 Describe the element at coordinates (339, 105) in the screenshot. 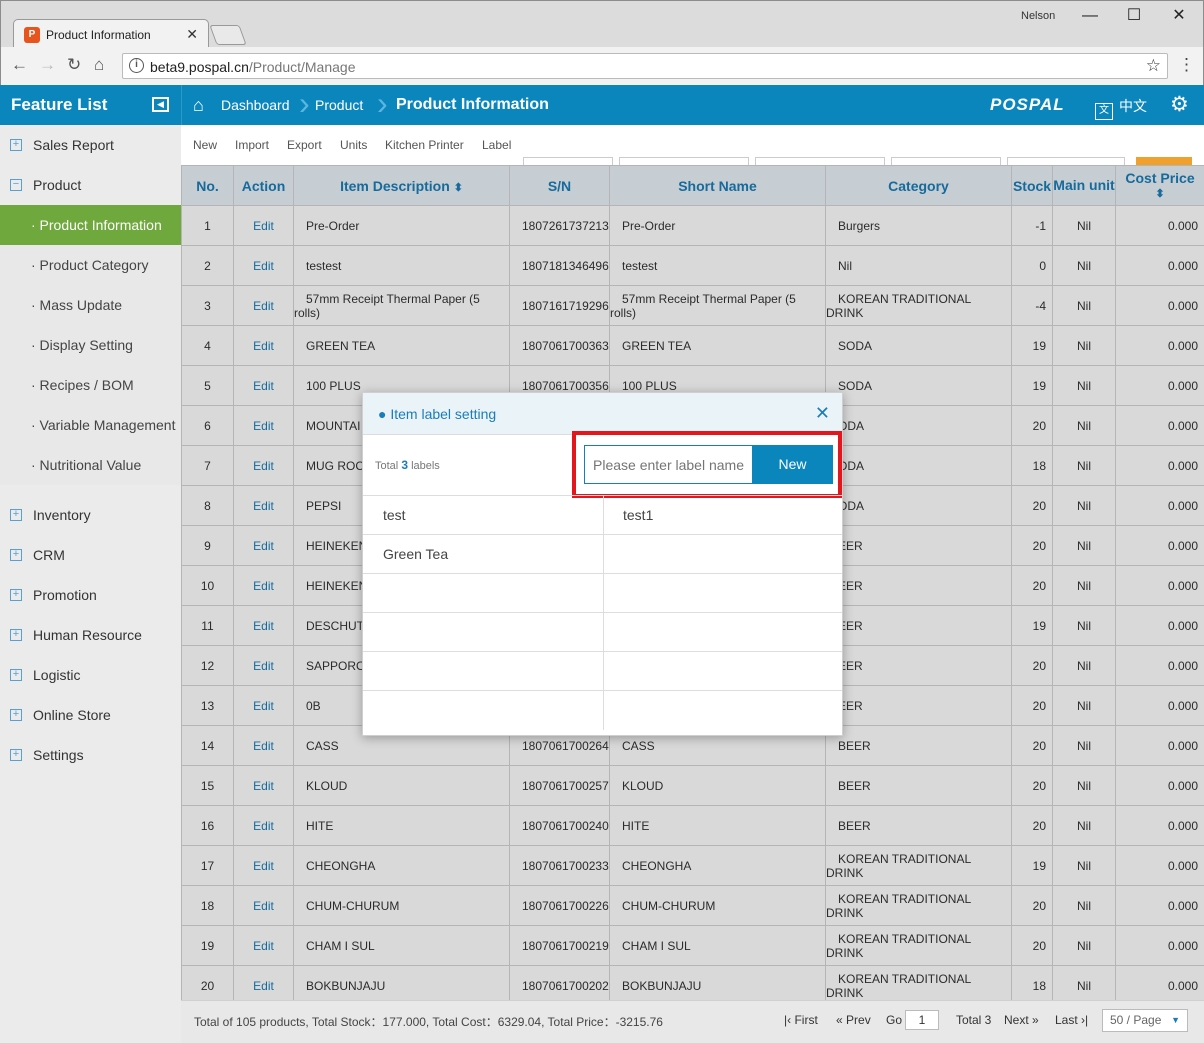

I see `breadcrumb-product: Product` at that location.